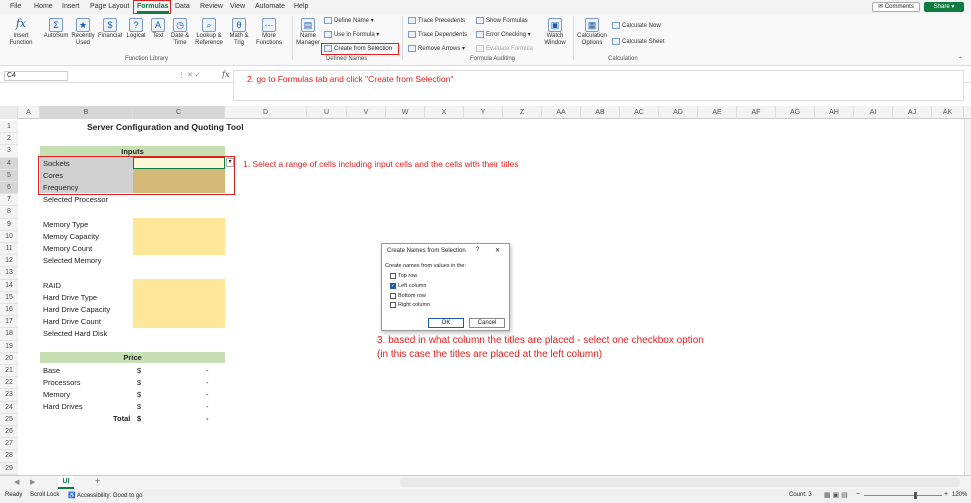  I want to click on row-header: 1, so click(9, 127).